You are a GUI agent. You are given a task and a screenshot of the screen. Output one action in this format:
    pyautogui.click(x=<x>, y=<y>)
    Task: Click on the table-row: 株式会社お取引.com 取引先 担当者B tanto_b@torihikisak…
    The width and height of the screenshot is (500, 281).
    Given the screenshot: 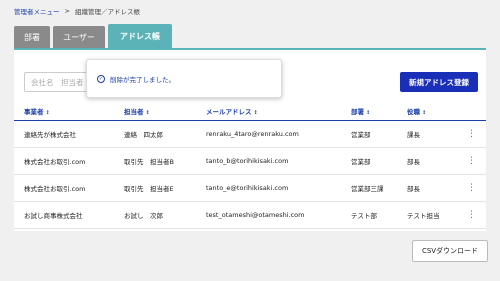 What is the action you would take?
    pyautogui.click(x=250, y=161)
    